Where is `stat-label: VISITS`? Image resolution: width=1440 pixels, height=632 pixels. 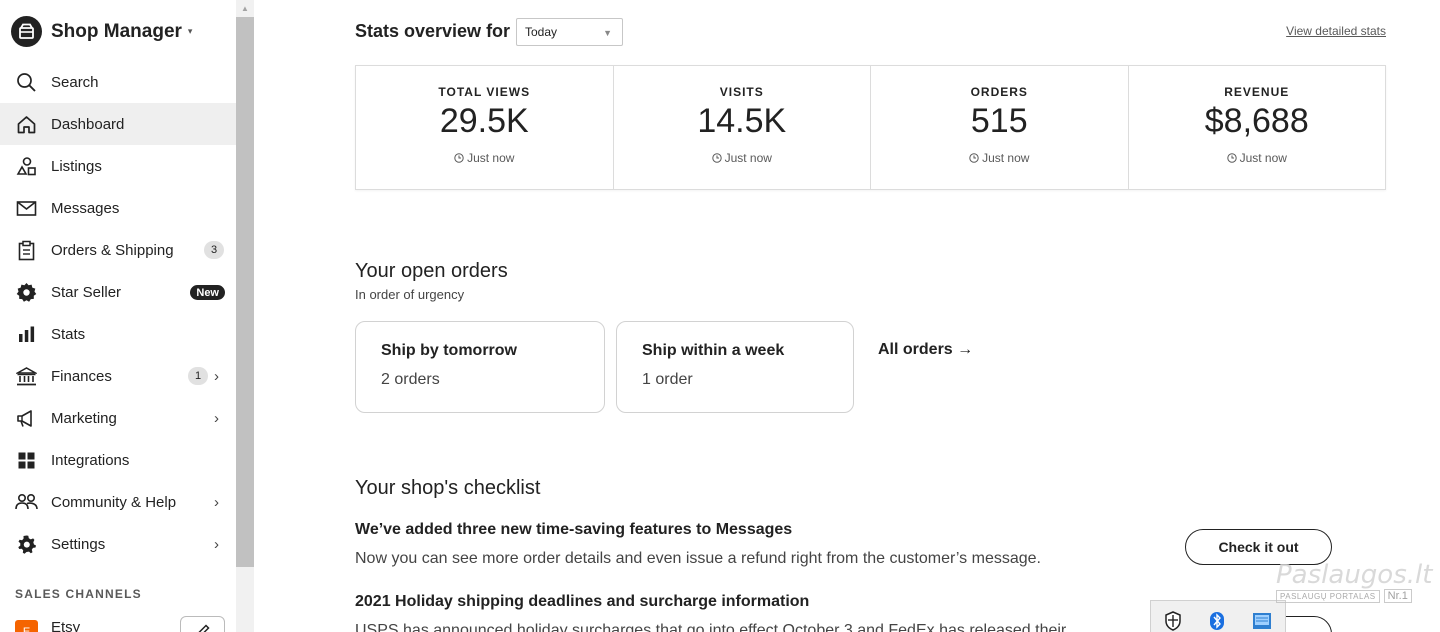 stat-label: VISITS is located at coordinates (741, 92).